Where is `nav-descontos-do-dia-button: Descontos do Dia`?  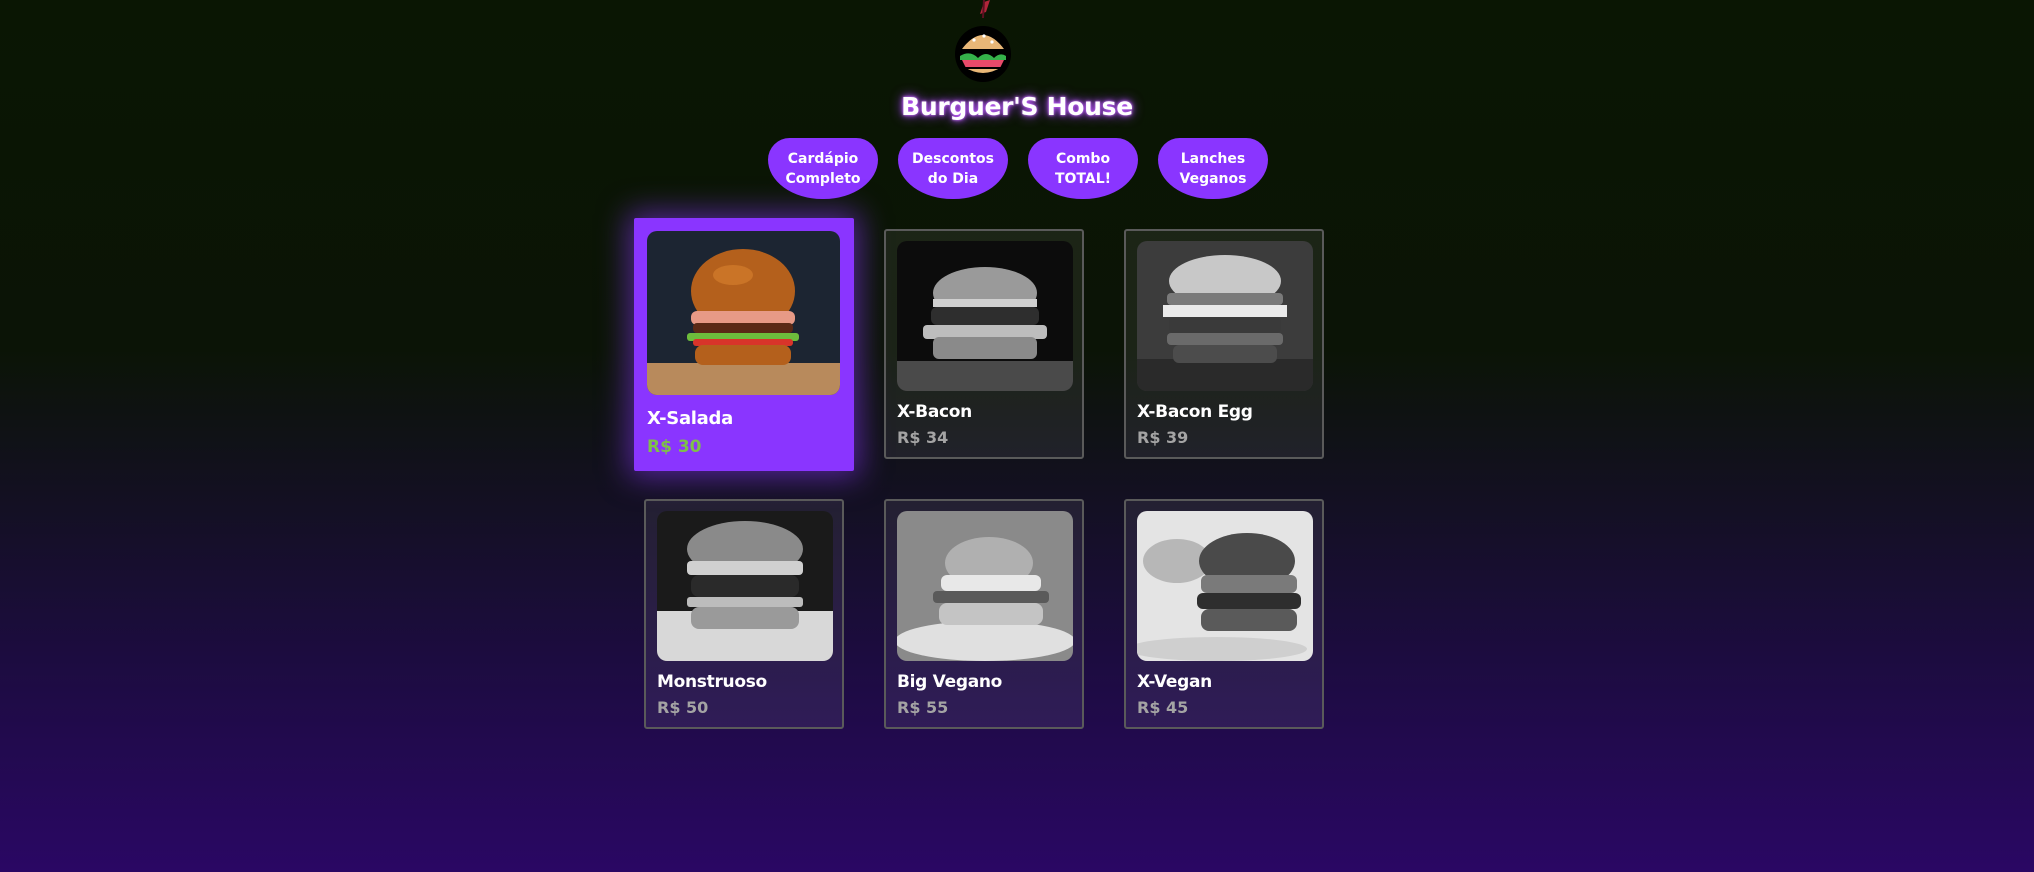
nav-descontos-do-dia-button: Descontos do Dia is located at coordinates (953, 168).